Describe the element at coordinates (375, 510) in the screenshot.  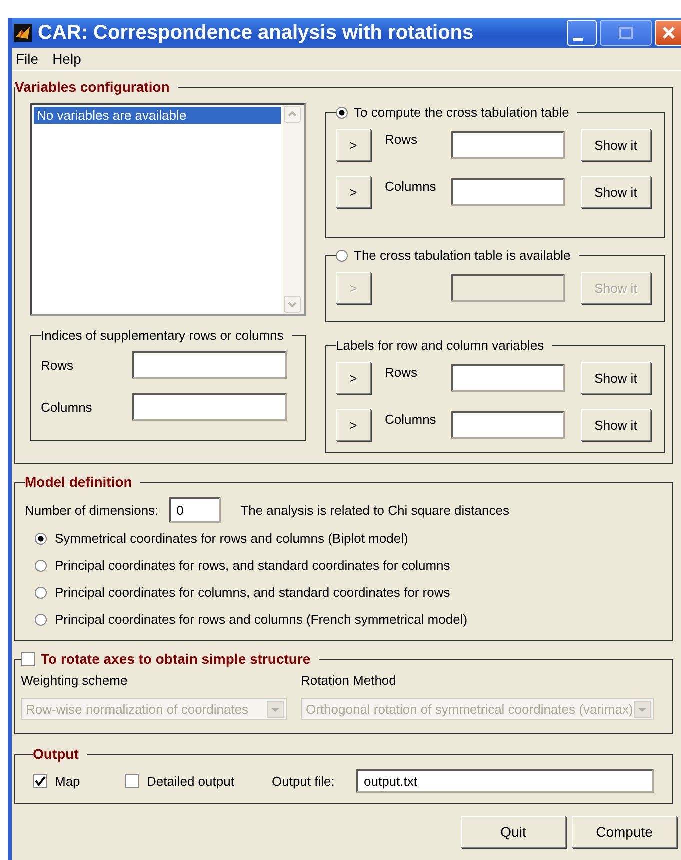
I see `note-text: The analysis is related to Chi square distances` at that location.